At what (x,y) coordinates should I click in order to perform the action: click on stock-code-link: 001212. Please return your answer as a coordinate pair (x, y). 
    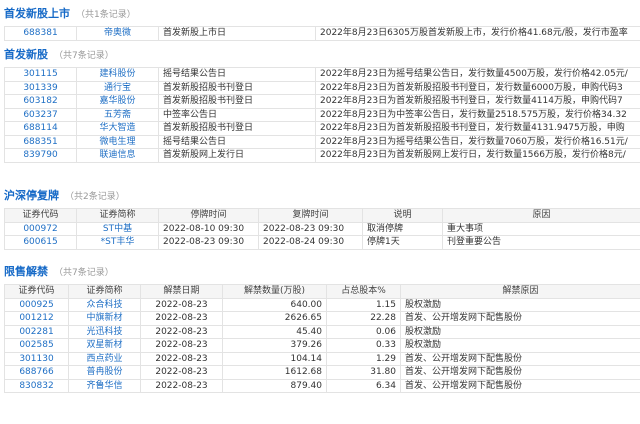
    Looking at the image, I should click on (36, 318).